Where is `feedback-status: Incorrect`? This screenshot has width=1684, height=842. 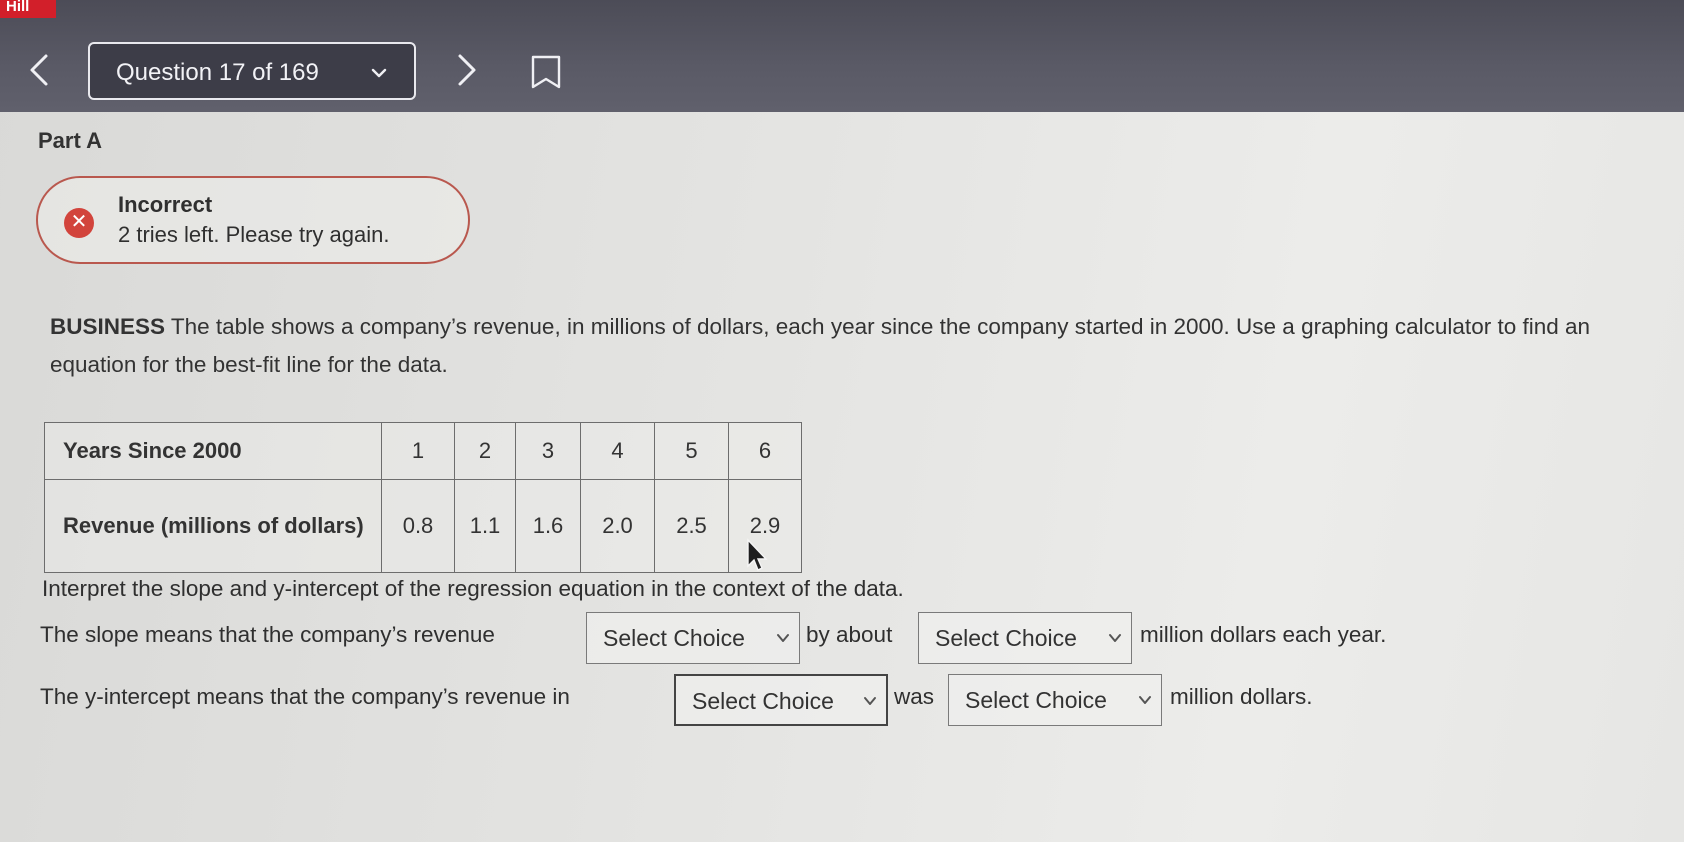
feedback-status: Incorrect is located at coordinates (165, 204).